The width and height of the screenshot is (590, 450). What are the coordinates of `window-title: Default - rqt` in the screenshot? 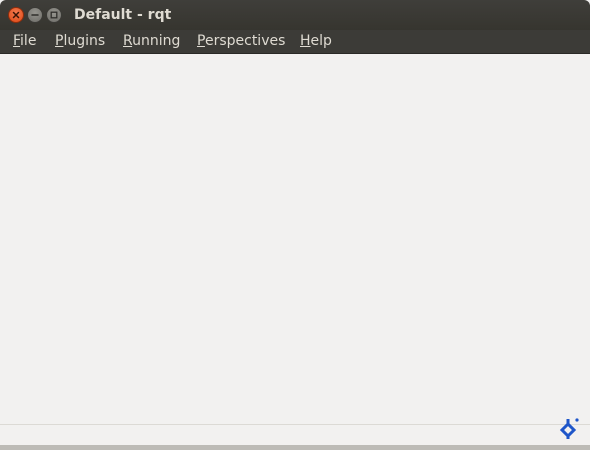 It's located at (123, 15).